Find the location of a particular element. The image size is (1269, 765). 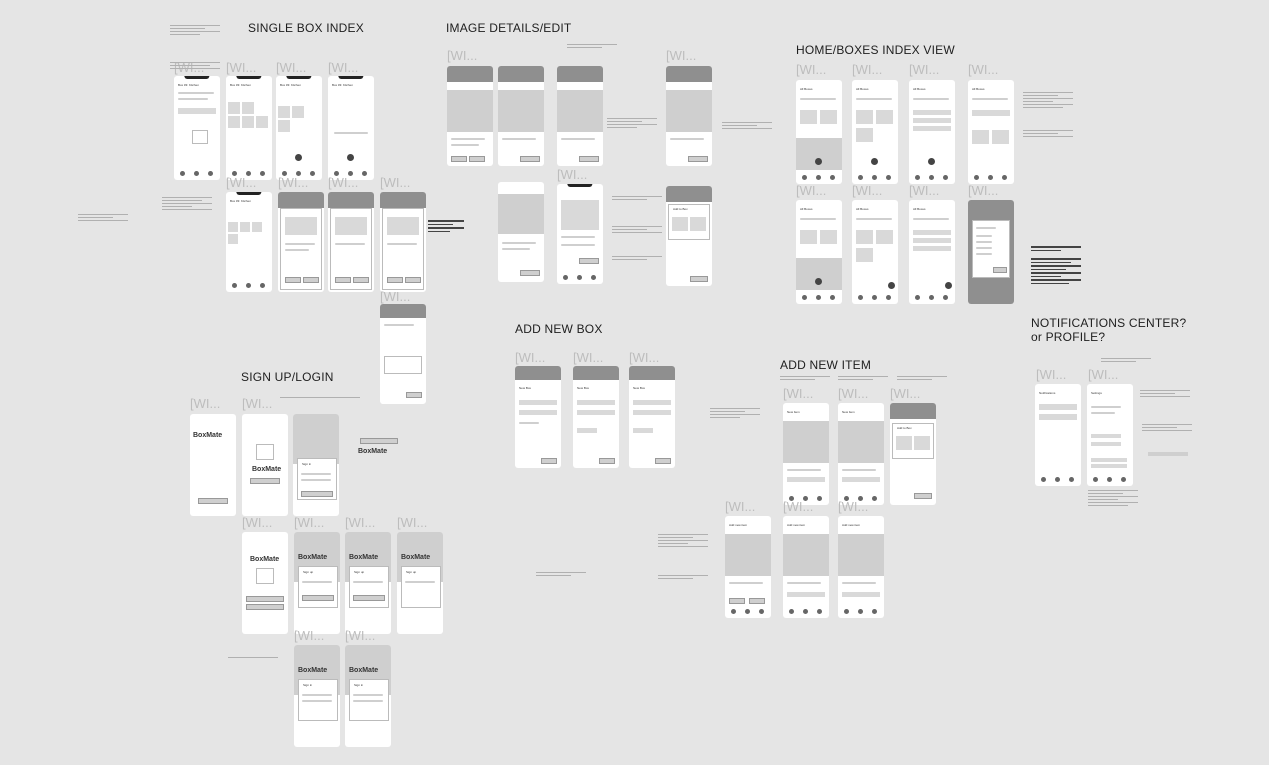

wireframe-sign-in-1: Sign in is located at coordinates (316, 465).